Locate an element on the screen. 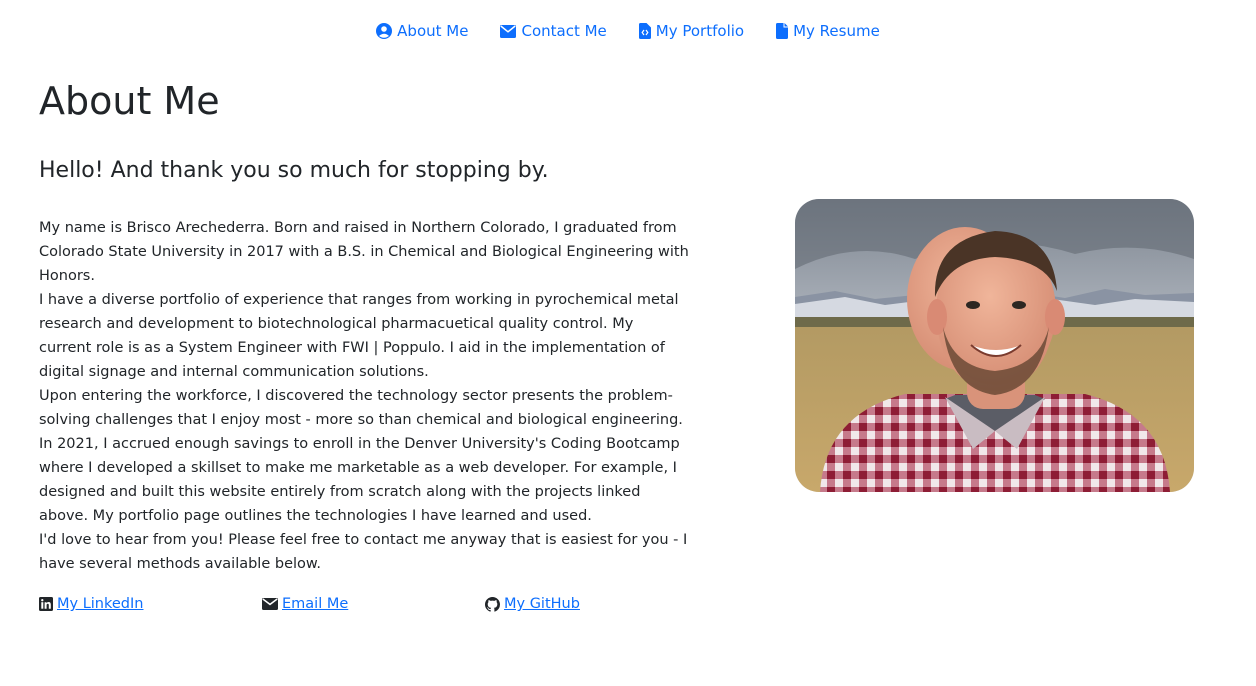  github-link: My GitHub is located at coordinates (542, 604).